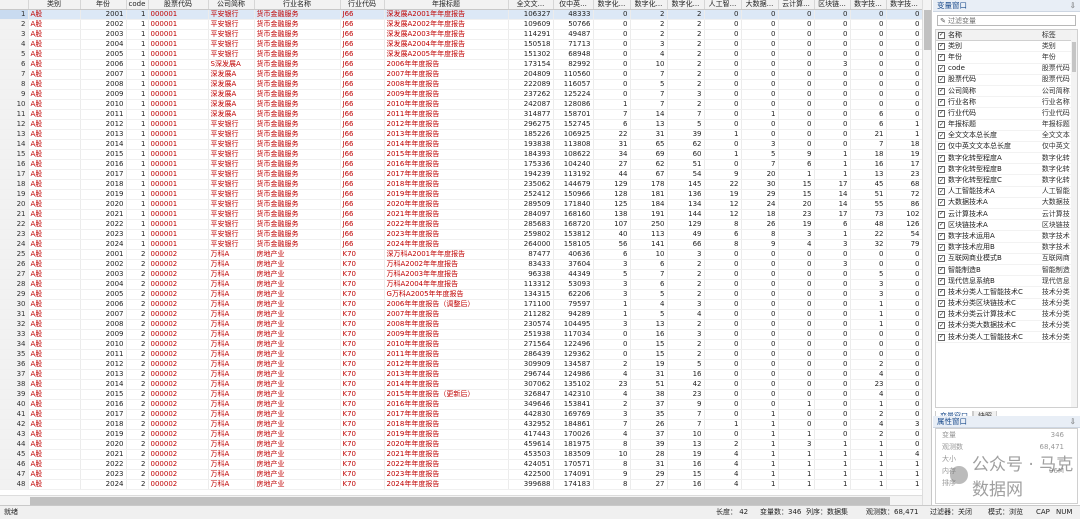 This screenshot has height=519, width=1080. Describe the element at coordinates (14, 434) in the screenshot. I see `row-number: 43` at that location.